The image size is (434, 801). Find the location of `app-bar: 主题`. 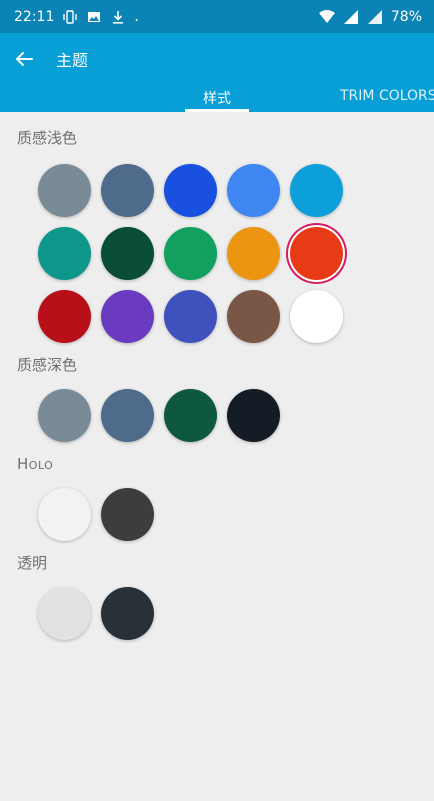

app-bar: 主题 is located at coordinates (217, 59).